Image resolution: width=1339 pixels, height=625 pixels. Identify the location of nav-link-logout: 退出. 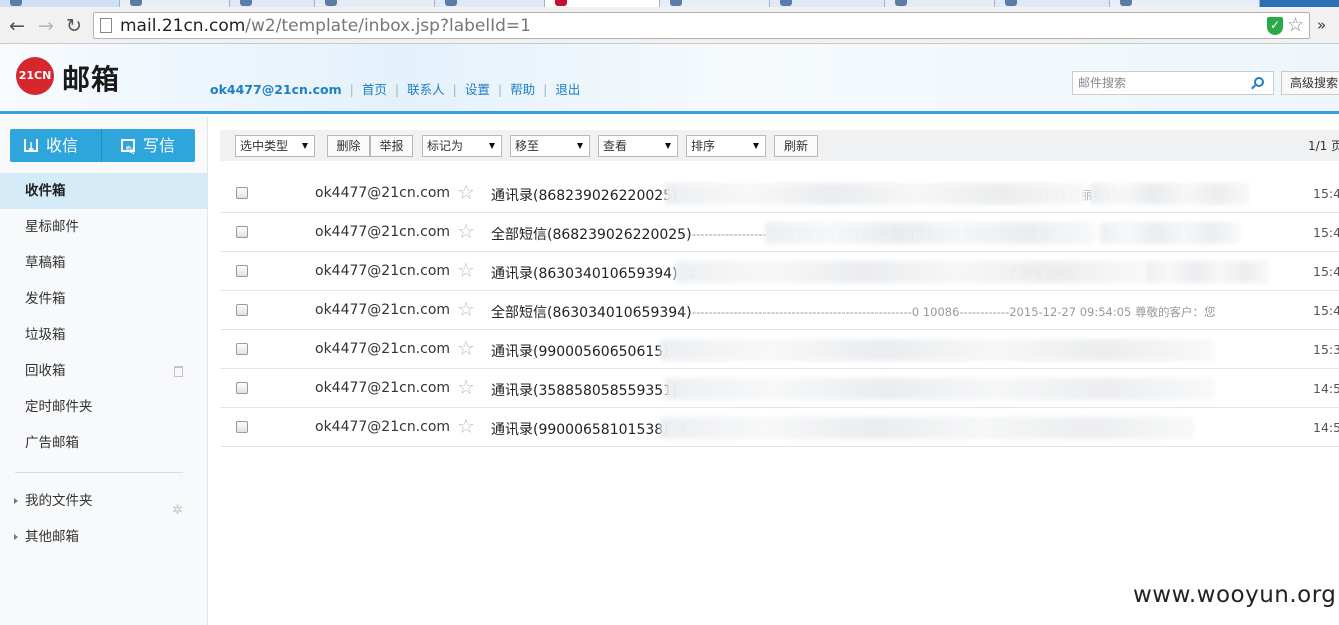
(567, 89).